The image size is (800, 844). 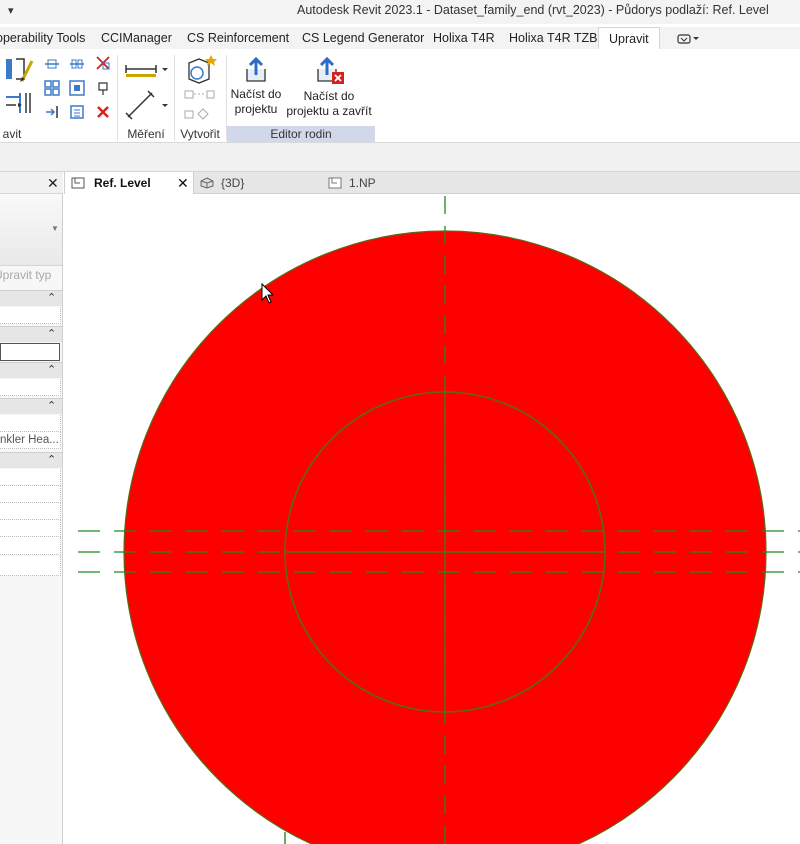 What do you see at coordinates (42, 38) in the screenshot?
I see `tab-interoperability-tools: operability Tools` at bounding box center [42, 38].